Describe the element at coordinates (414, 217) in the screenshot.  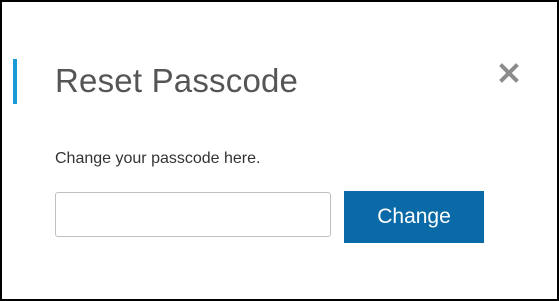
I see `change-button: Change` at that location.